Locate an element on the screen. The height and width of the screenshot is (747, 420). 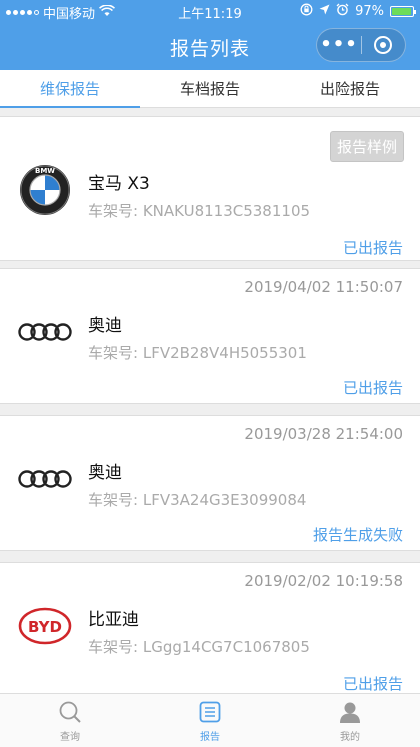
bmw-logo-icon: BMW is located at coordinates (45, 190).